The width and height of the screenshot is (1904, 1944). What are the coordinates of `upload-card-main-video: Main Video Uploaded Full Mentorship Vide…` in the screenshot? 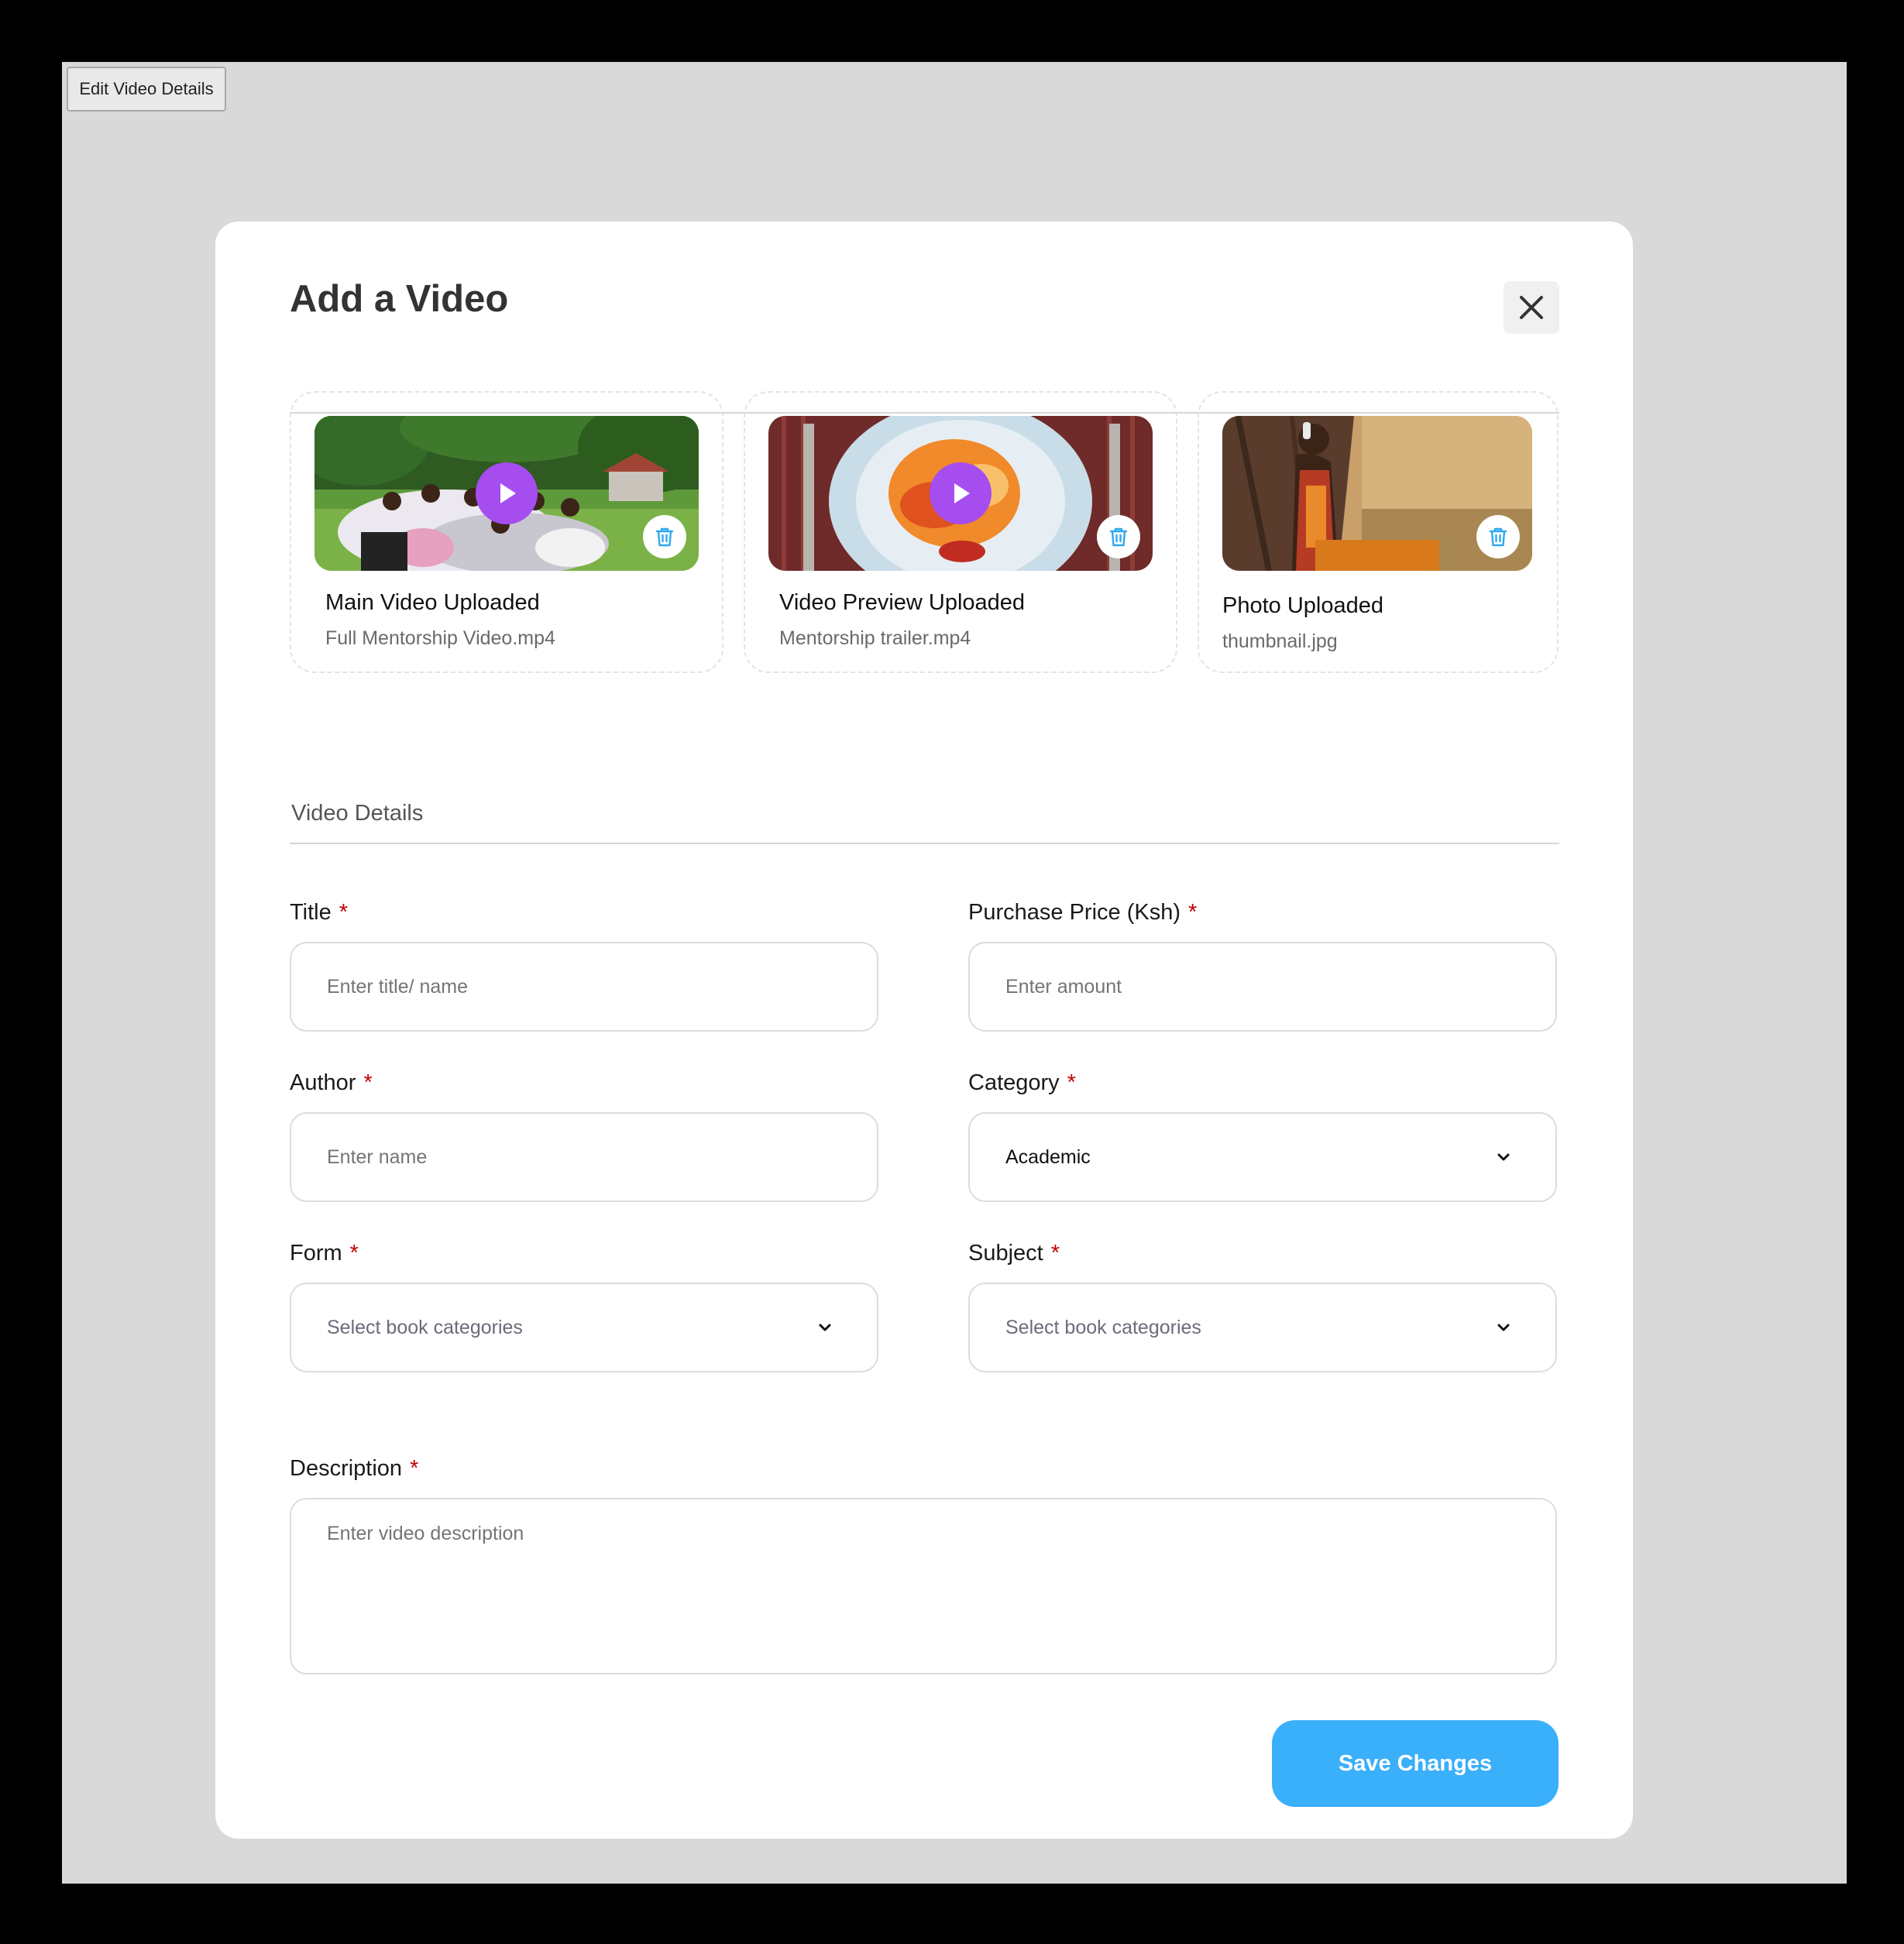 It's located at (506, 532).